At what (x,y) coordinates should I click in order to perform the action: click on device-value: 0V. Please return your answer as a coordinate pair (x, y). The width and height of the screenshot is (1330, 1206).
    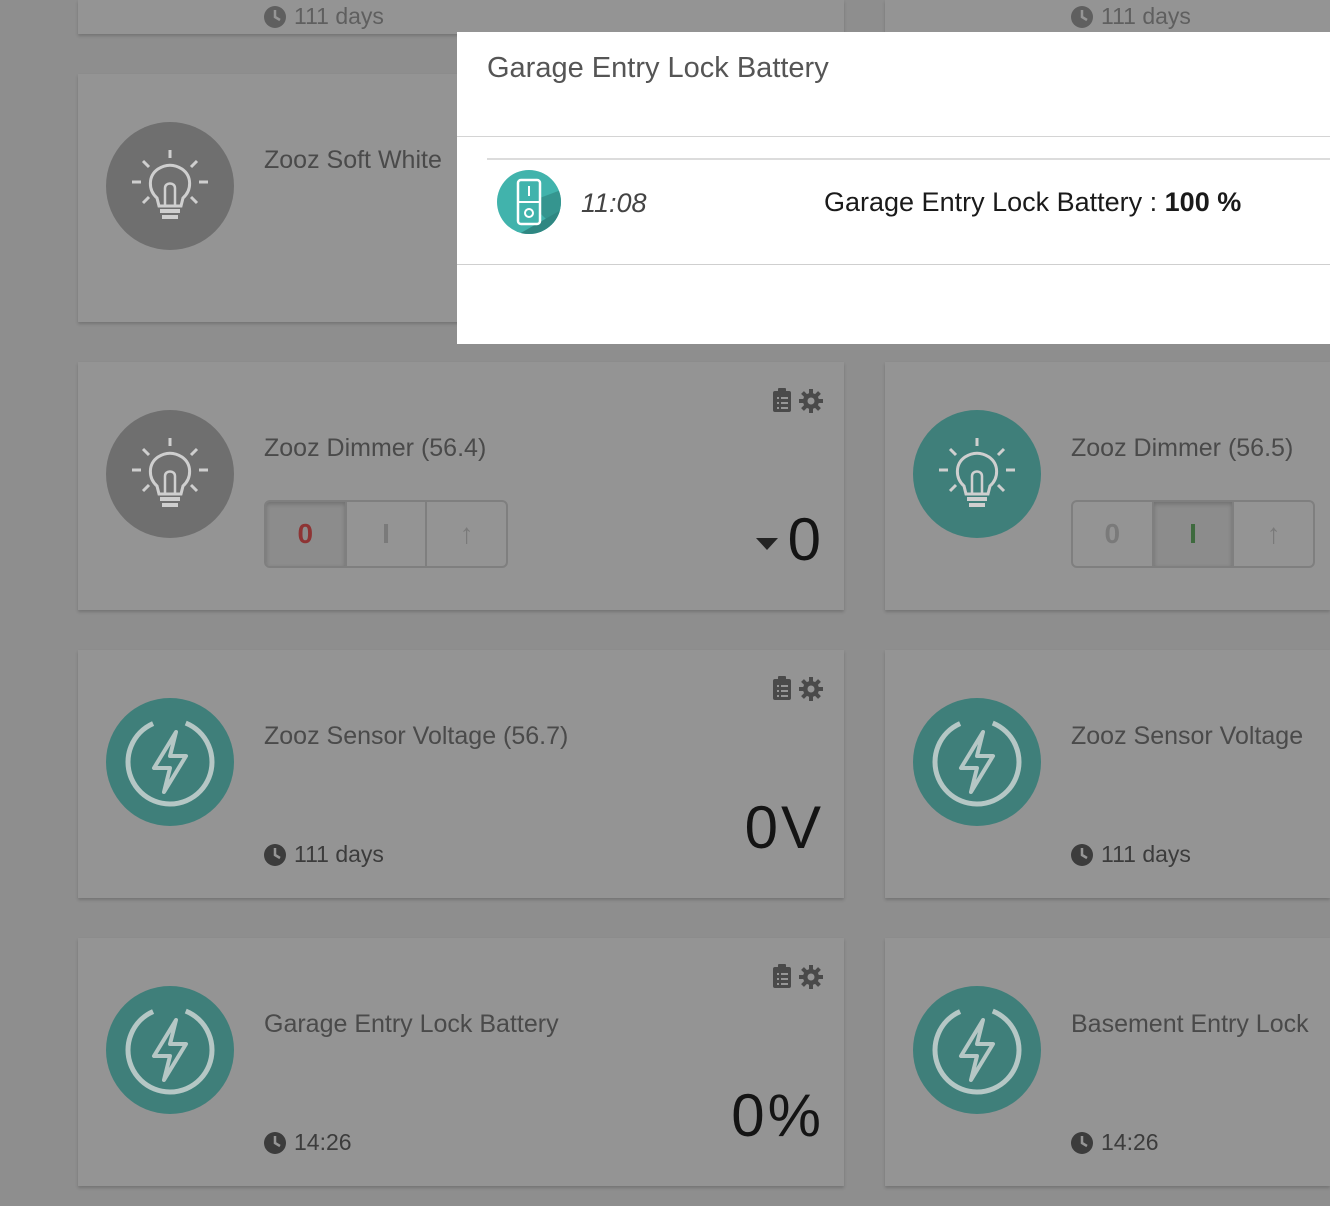
    Looking at the image, I should click on (784, 827).